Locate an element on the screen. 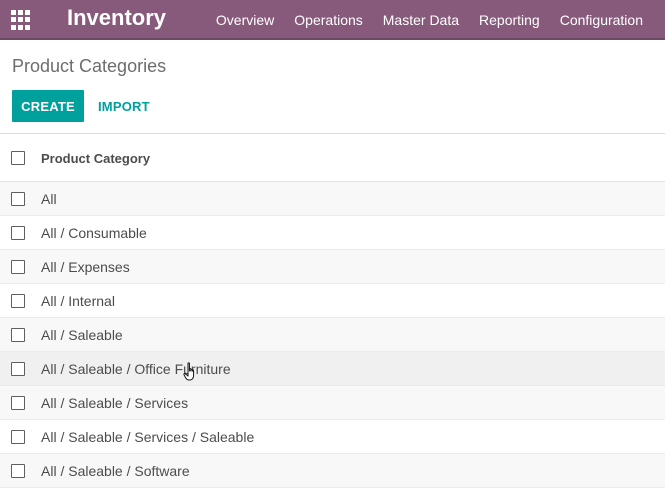  row-label: All / Saleable / Office Furniture is located at coordinates (136, 368).